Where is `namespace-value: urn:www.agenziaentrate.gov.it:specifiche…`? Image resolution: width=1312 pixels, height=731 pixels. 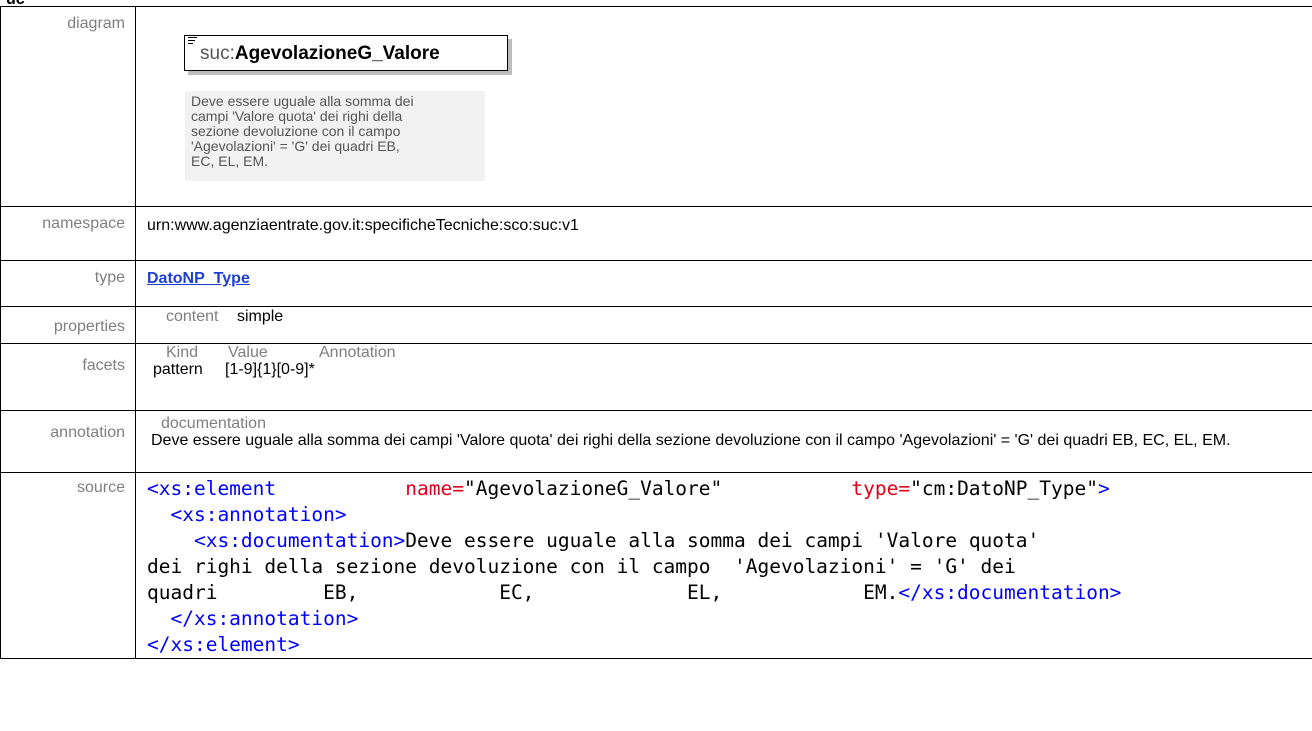
namespace-value: urn:www.agenziaentrate.gov.it:specifiche… is located at coordinates (723, 233).